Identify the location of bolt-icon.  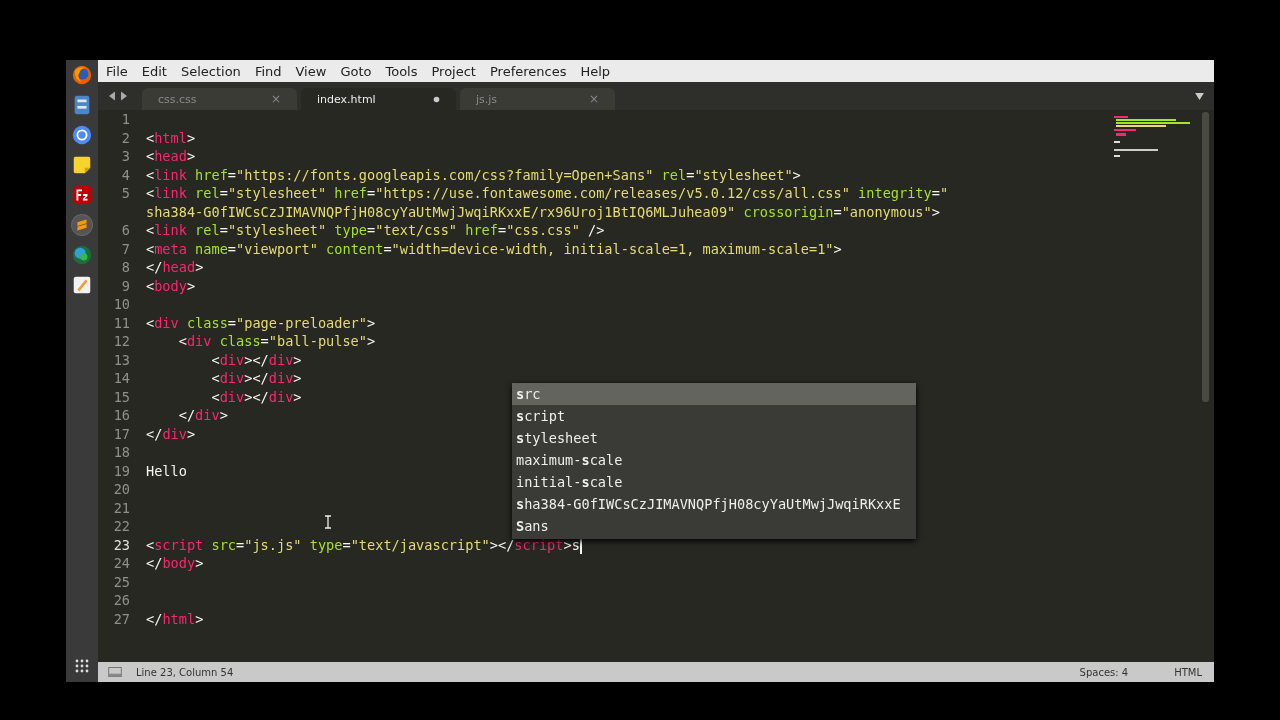
(82, 225).